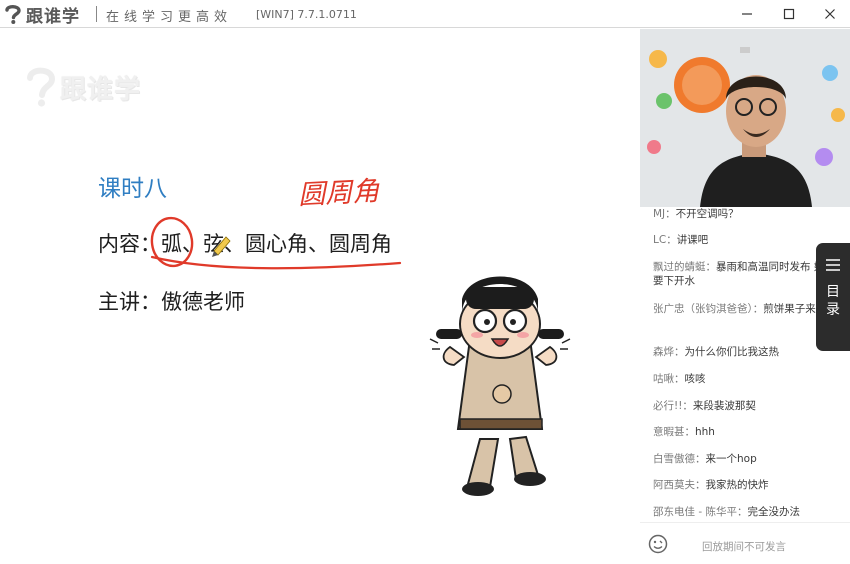  I want to click on chat-message-user: MJ, so click(659, 214).